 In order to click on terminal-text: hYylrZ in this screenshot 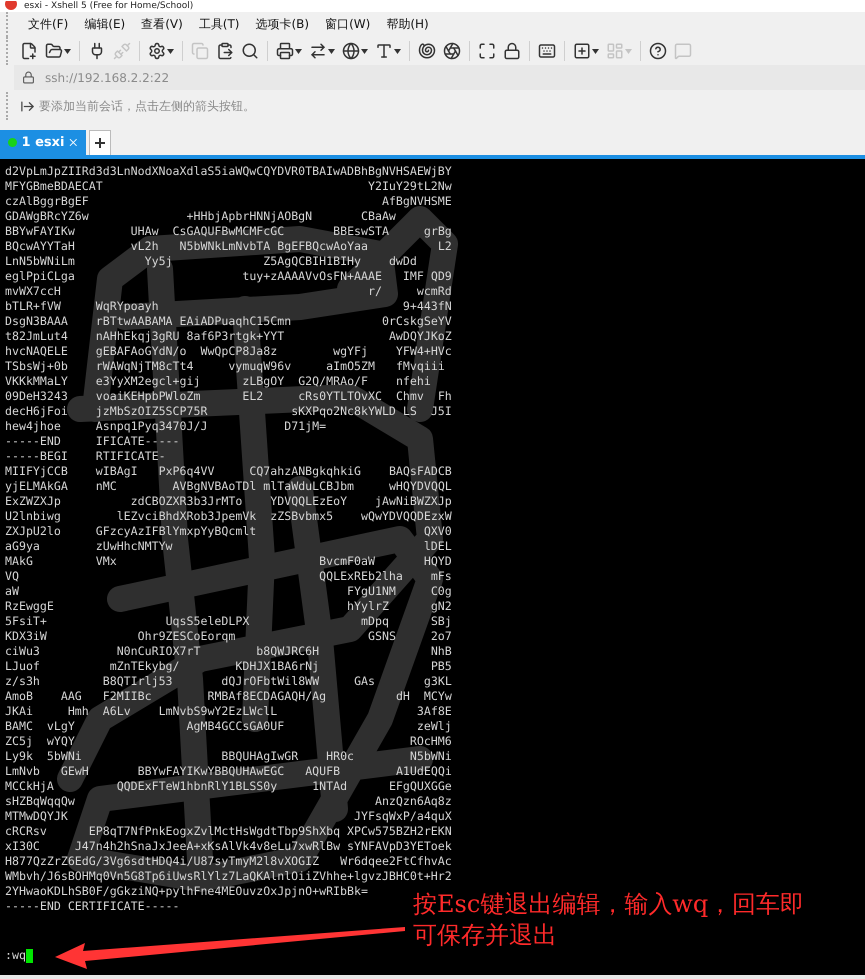, I will do `click(368, 606)`.